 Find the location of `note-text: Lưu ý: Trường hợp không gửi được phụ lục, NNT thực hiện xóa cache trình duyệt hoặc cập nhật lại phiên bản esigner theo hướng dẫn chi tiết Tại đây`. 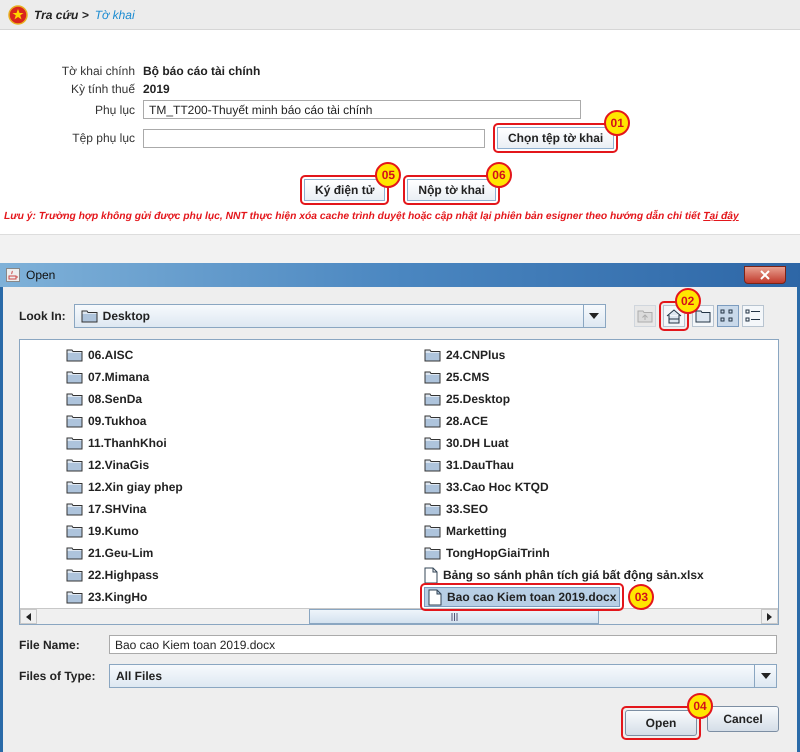

note-text: Lưu ý: Trường hợp không gửi được phụ lục, NNT thực hiện xóa cache trình duyệt hoặc cập nhật lại phiên bản esigner theo hướng dẫn chi tiết Tại đây is located at coordinates (372, 216).